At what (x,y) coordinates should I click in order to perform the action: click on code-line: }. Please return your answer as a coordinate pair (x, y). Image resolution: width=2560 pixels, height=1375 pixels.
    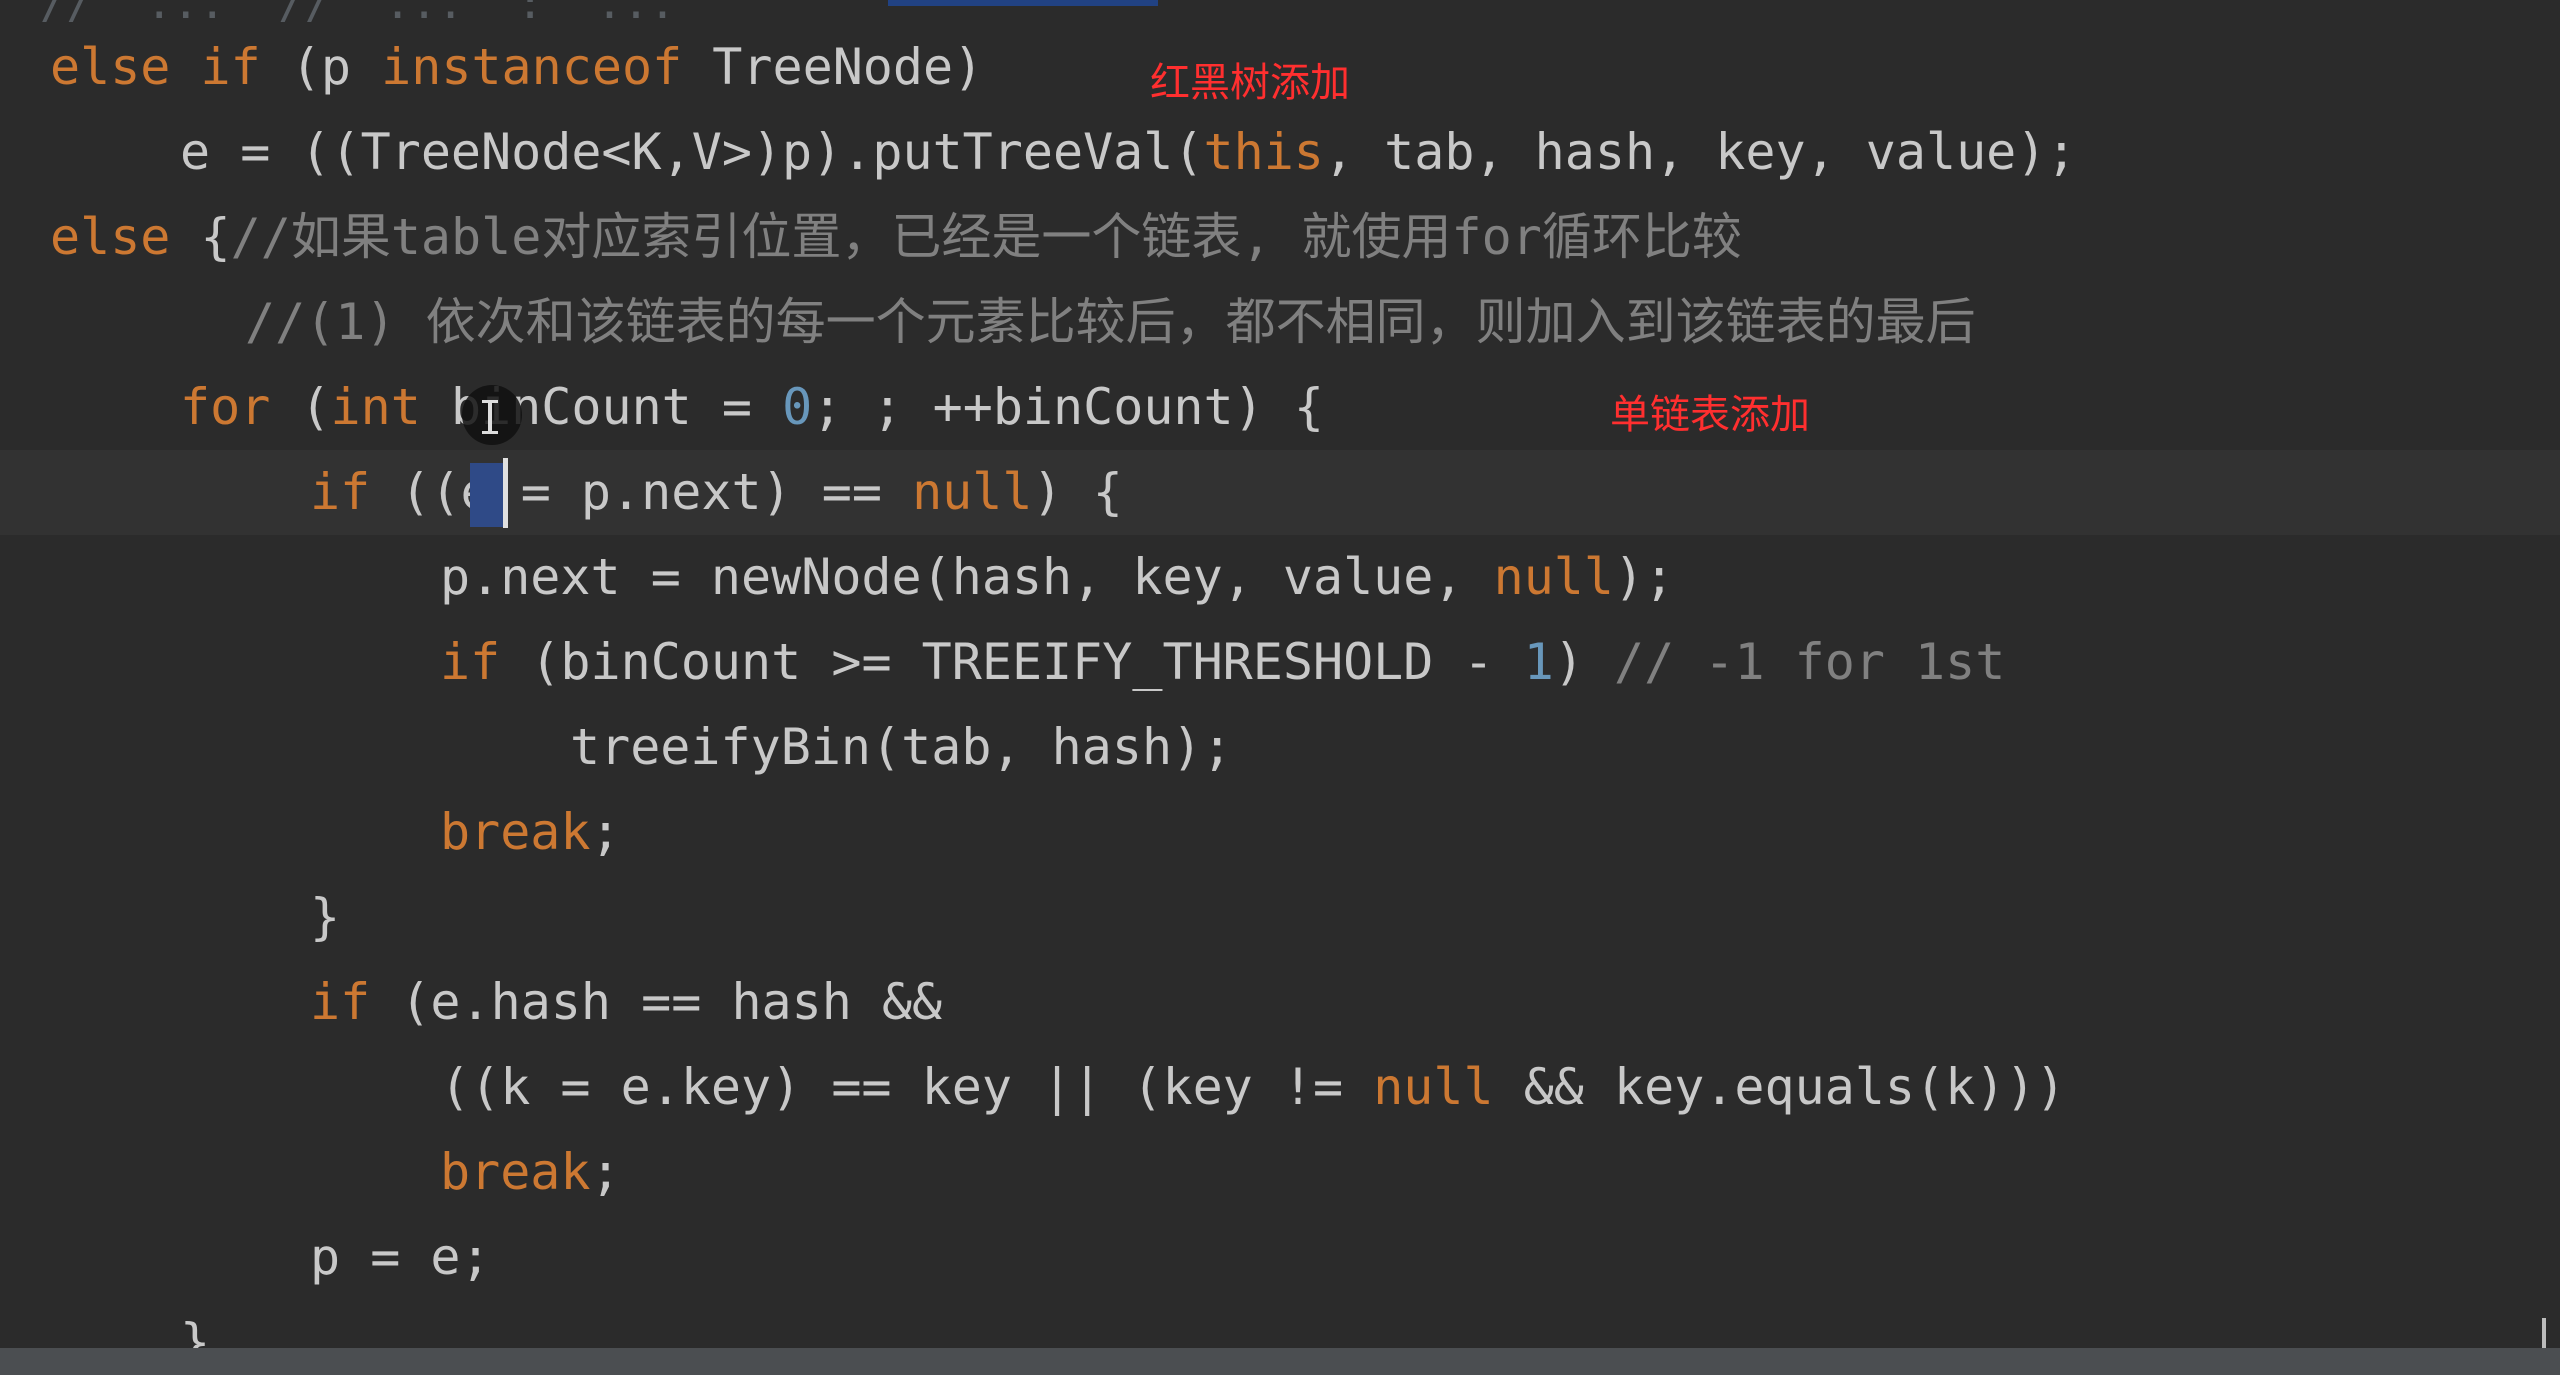
    Looking at the image, I should click on (1280, 917).